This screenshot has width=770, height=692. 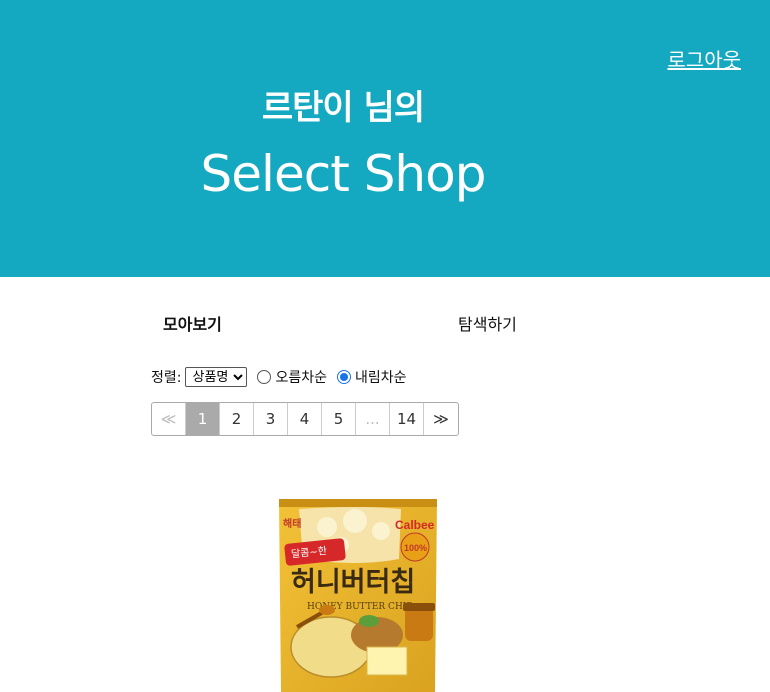 What do you see at coordinates (343, 174) in the screenshot?
I see `shop-title: Select Shop` at bounding box center [343, 174].